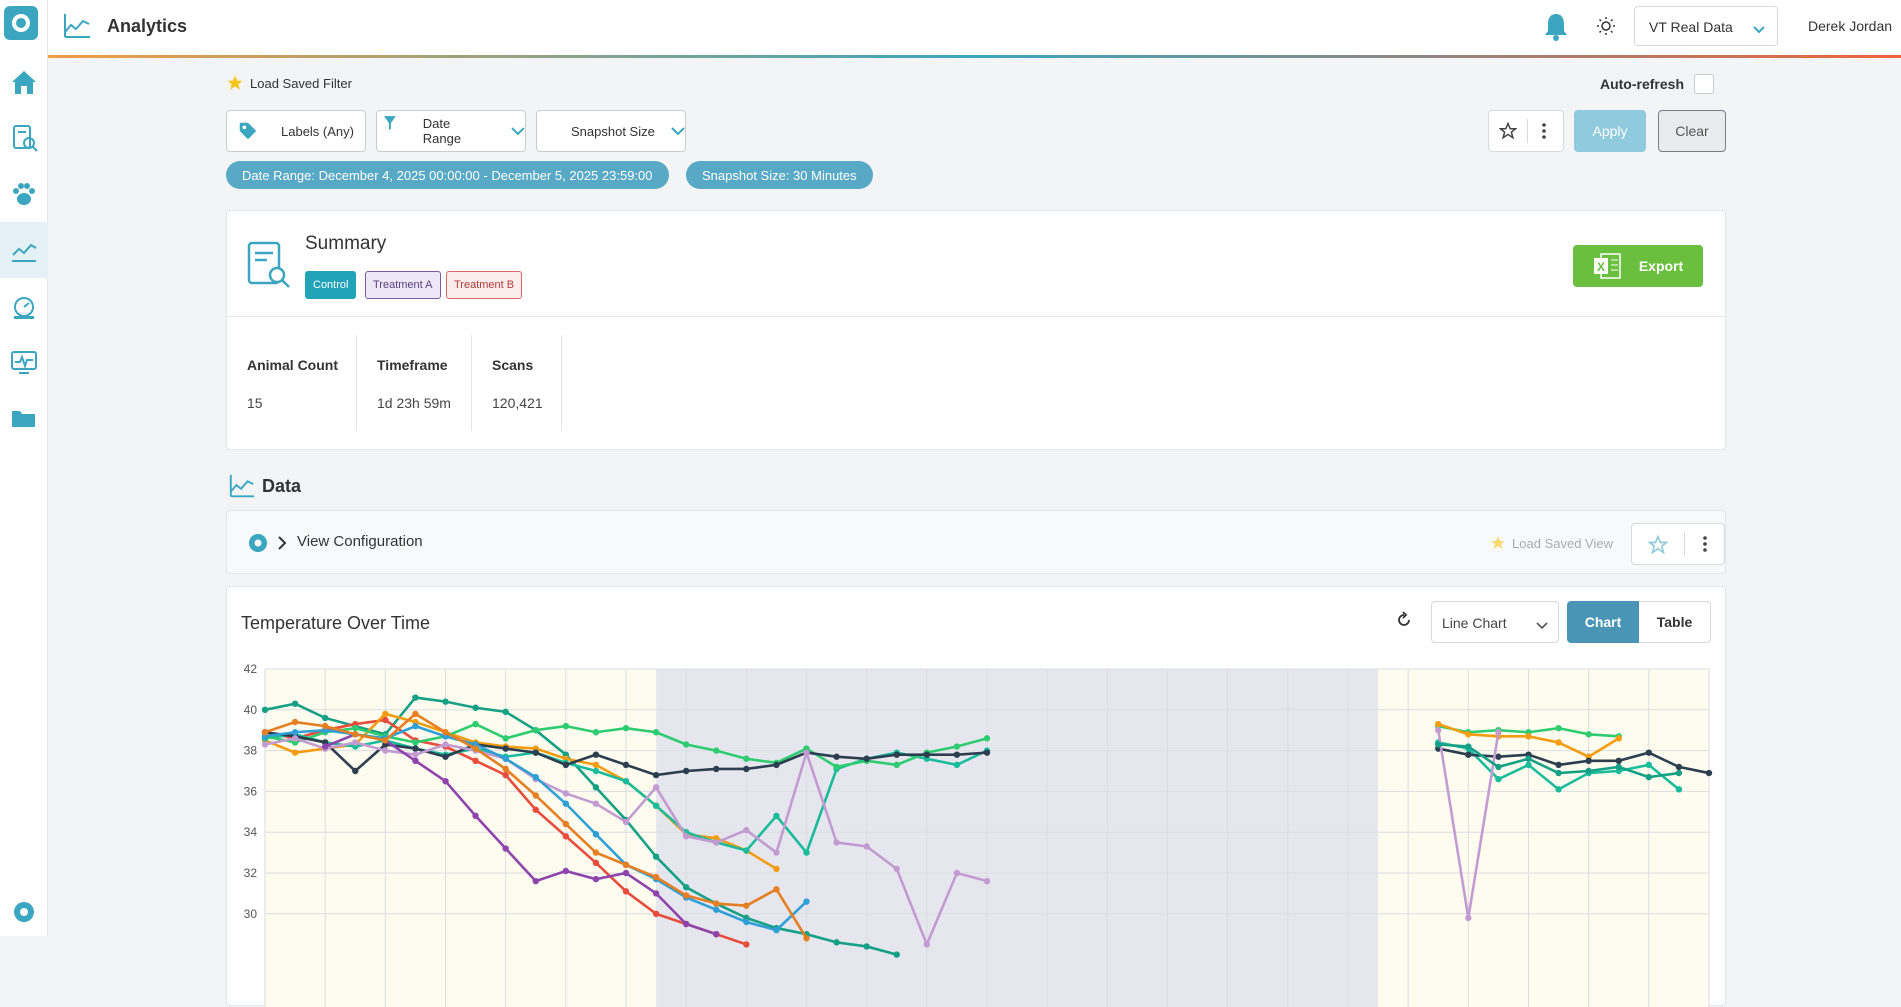  What do you see at coordinates (451, 131) in the screenshot?
I see `date-range-filter-button: Date Range` at bounding box center [451, 131].